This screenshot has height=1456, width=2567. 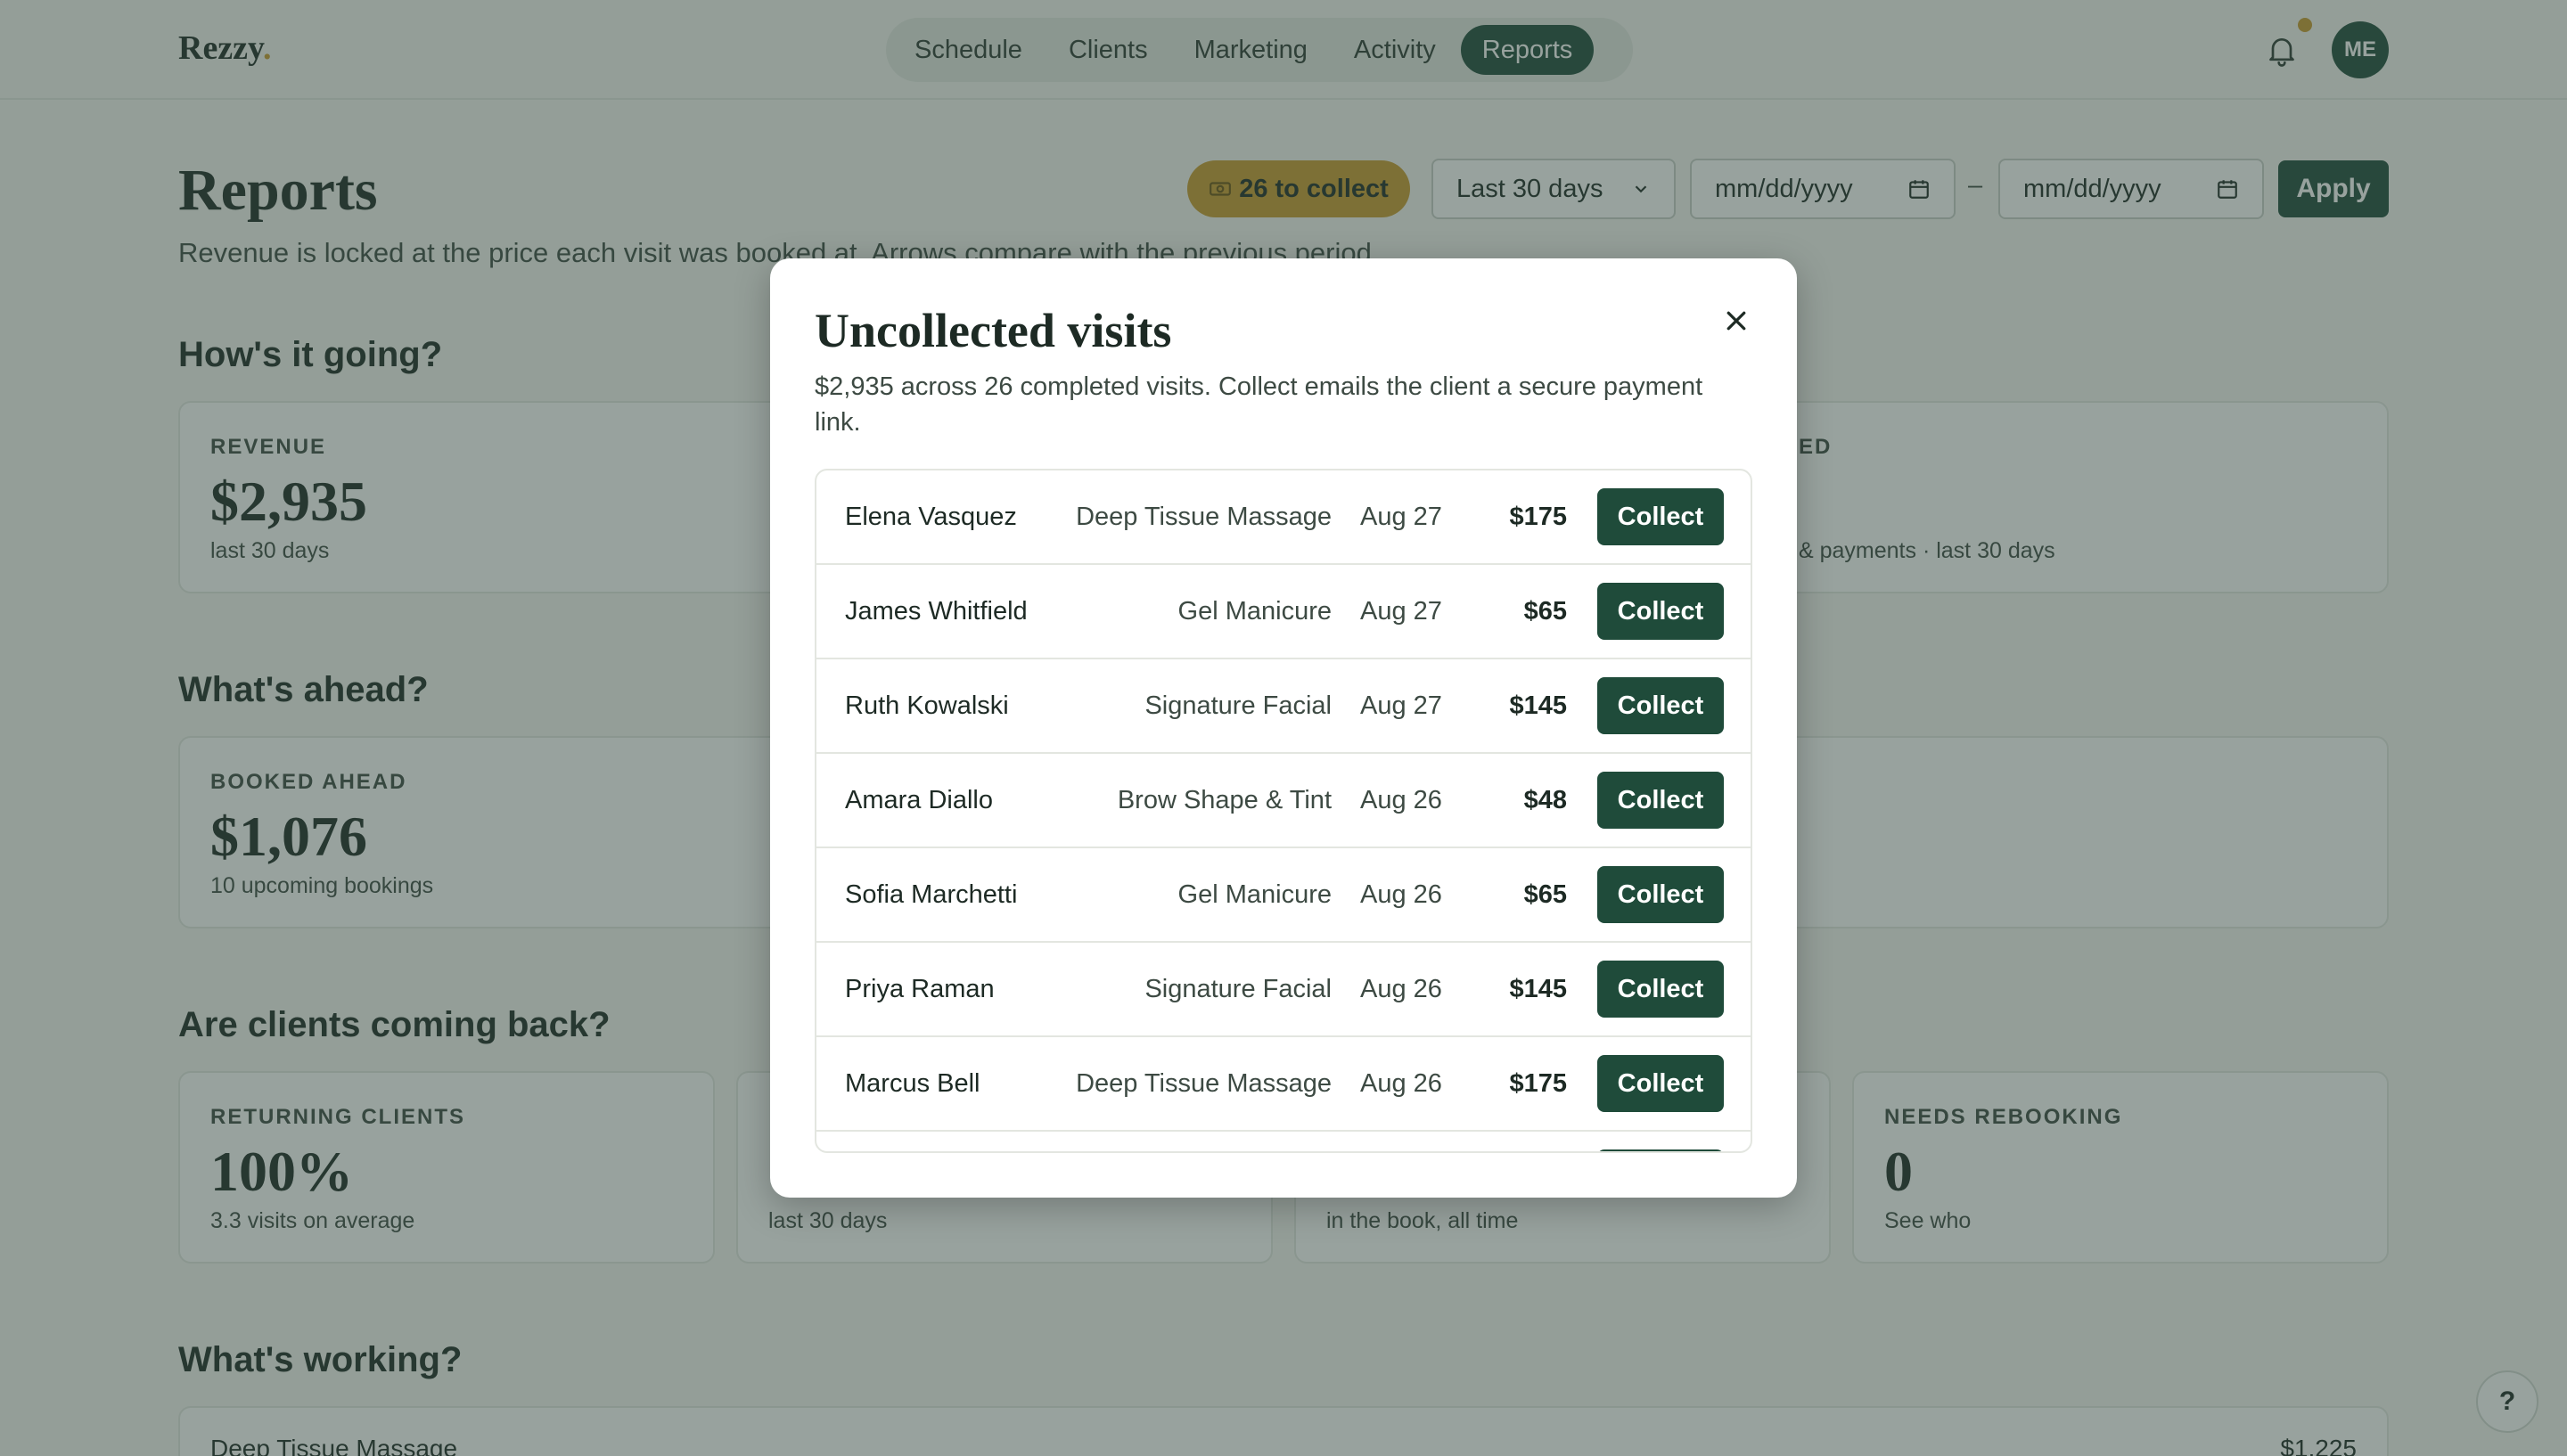 I want to click on table-row-partial, so click(x=1283, y=1141).